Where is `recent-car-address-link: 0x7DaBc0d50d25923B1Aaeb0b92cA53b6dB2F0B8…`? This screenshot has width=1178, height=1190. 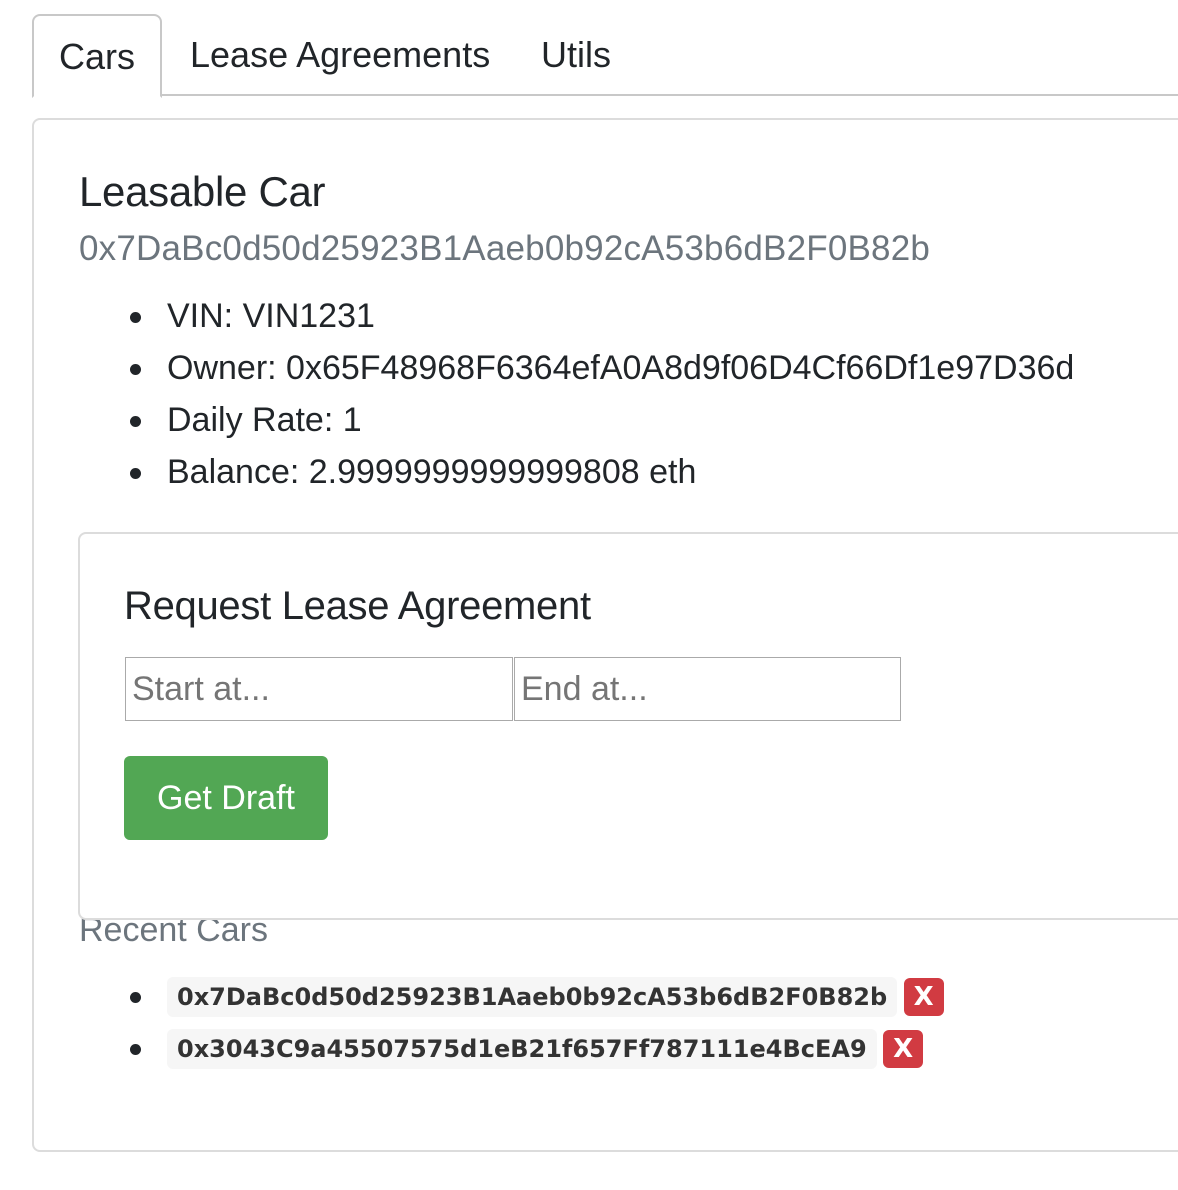 recent-car-address-link: 0x7DaBc0d50d25923B1Aaeb0b92cA53b6dB2F0B8… is located at coordinates (532, 996).